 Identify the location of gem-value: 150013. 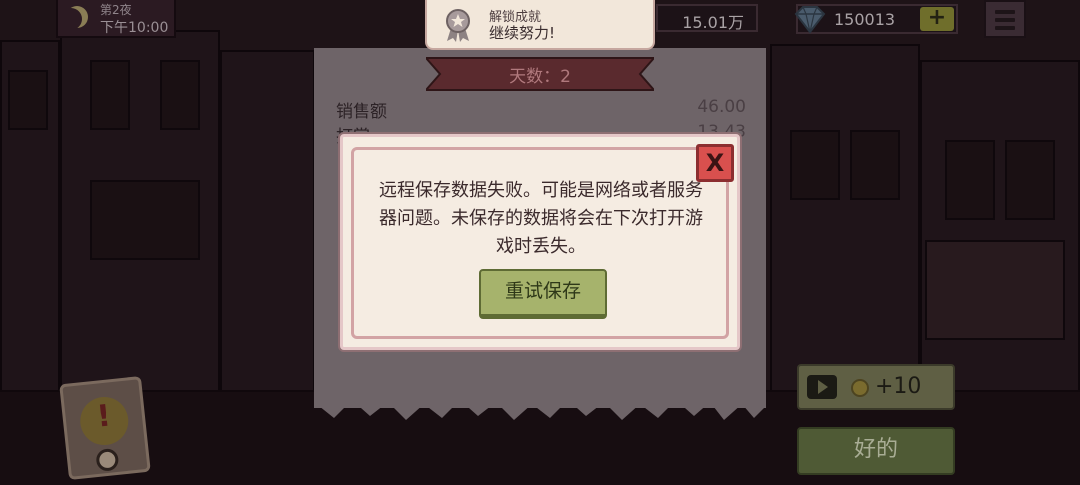
(865, 19).